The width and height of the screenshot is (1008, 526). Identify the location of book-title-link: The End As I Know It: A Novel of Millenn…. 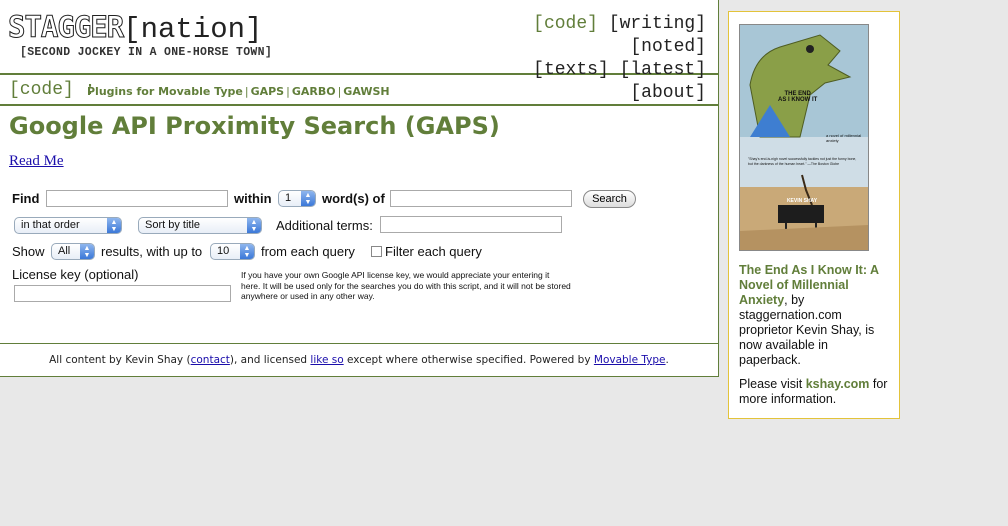
(809, 285).